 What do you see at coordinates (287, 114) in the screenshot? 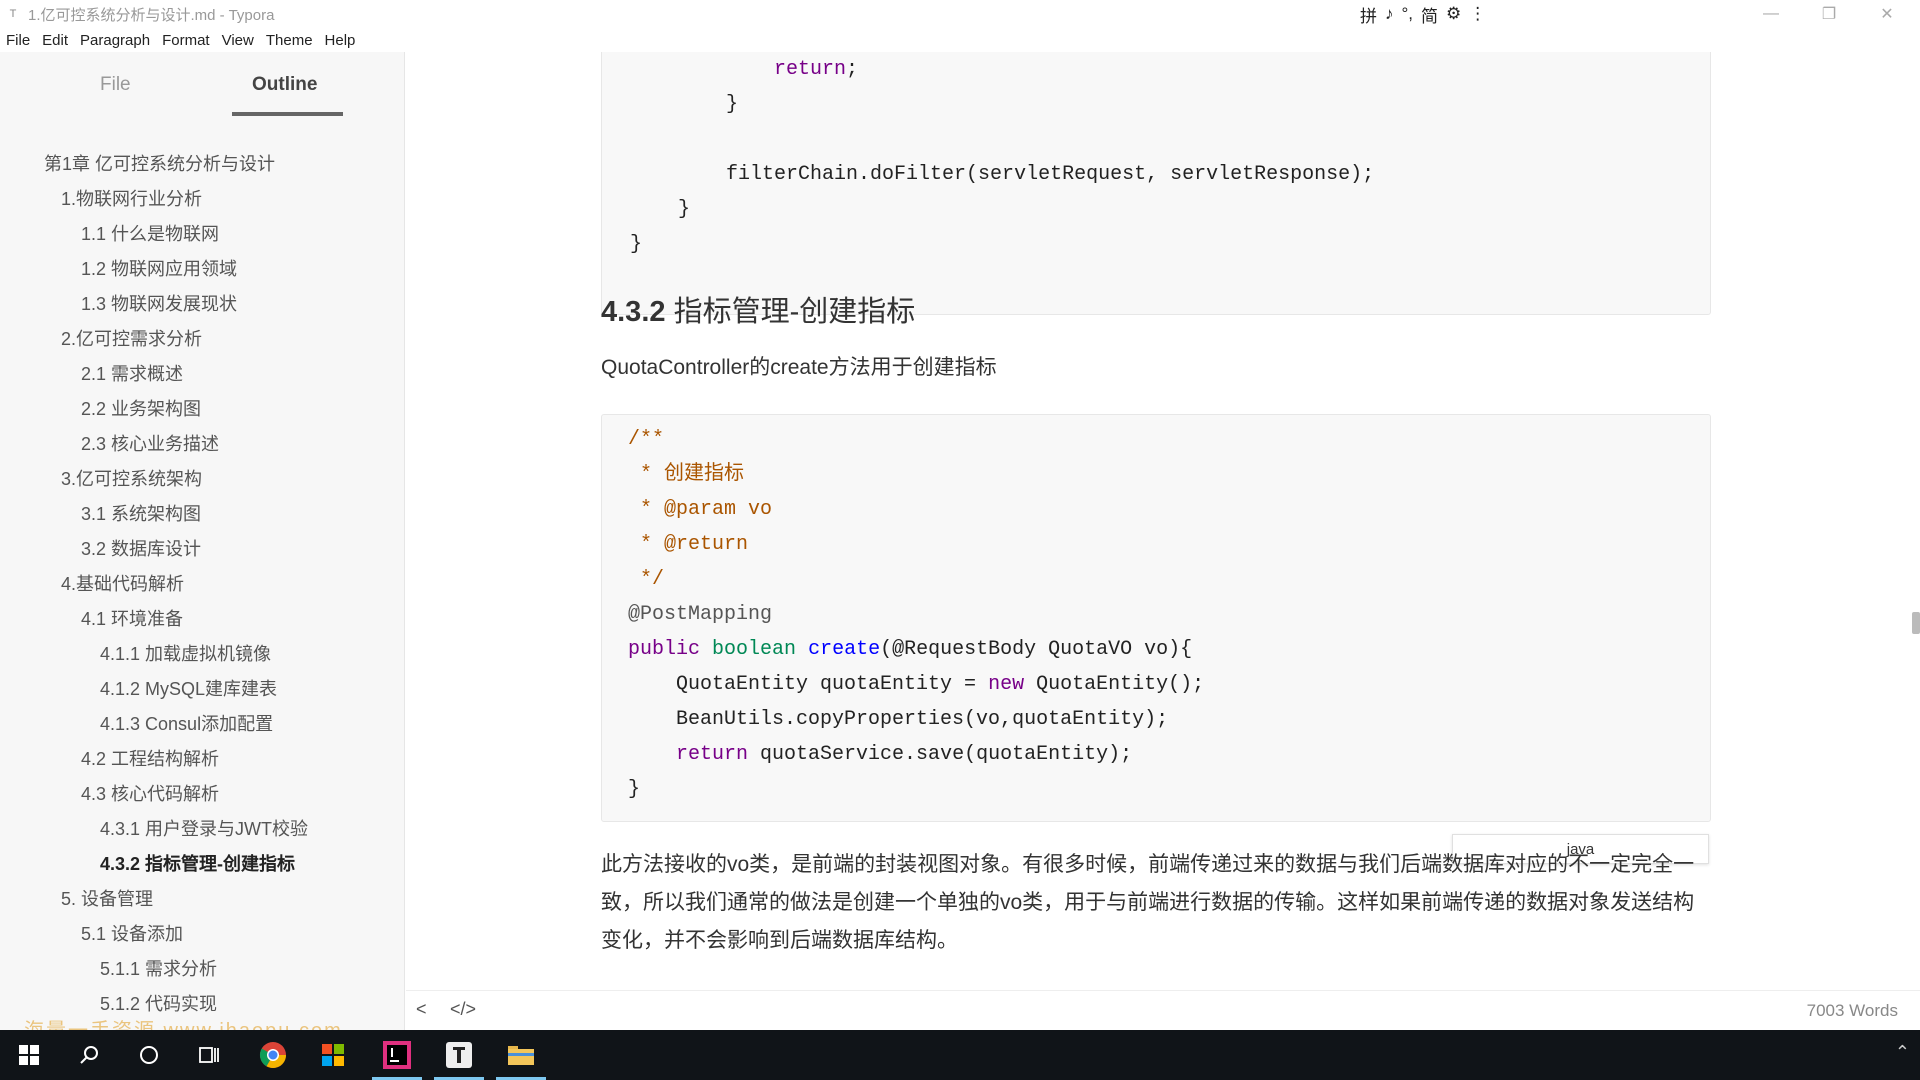
I see `active-tab-indicator` at bounding box center [287, 114].